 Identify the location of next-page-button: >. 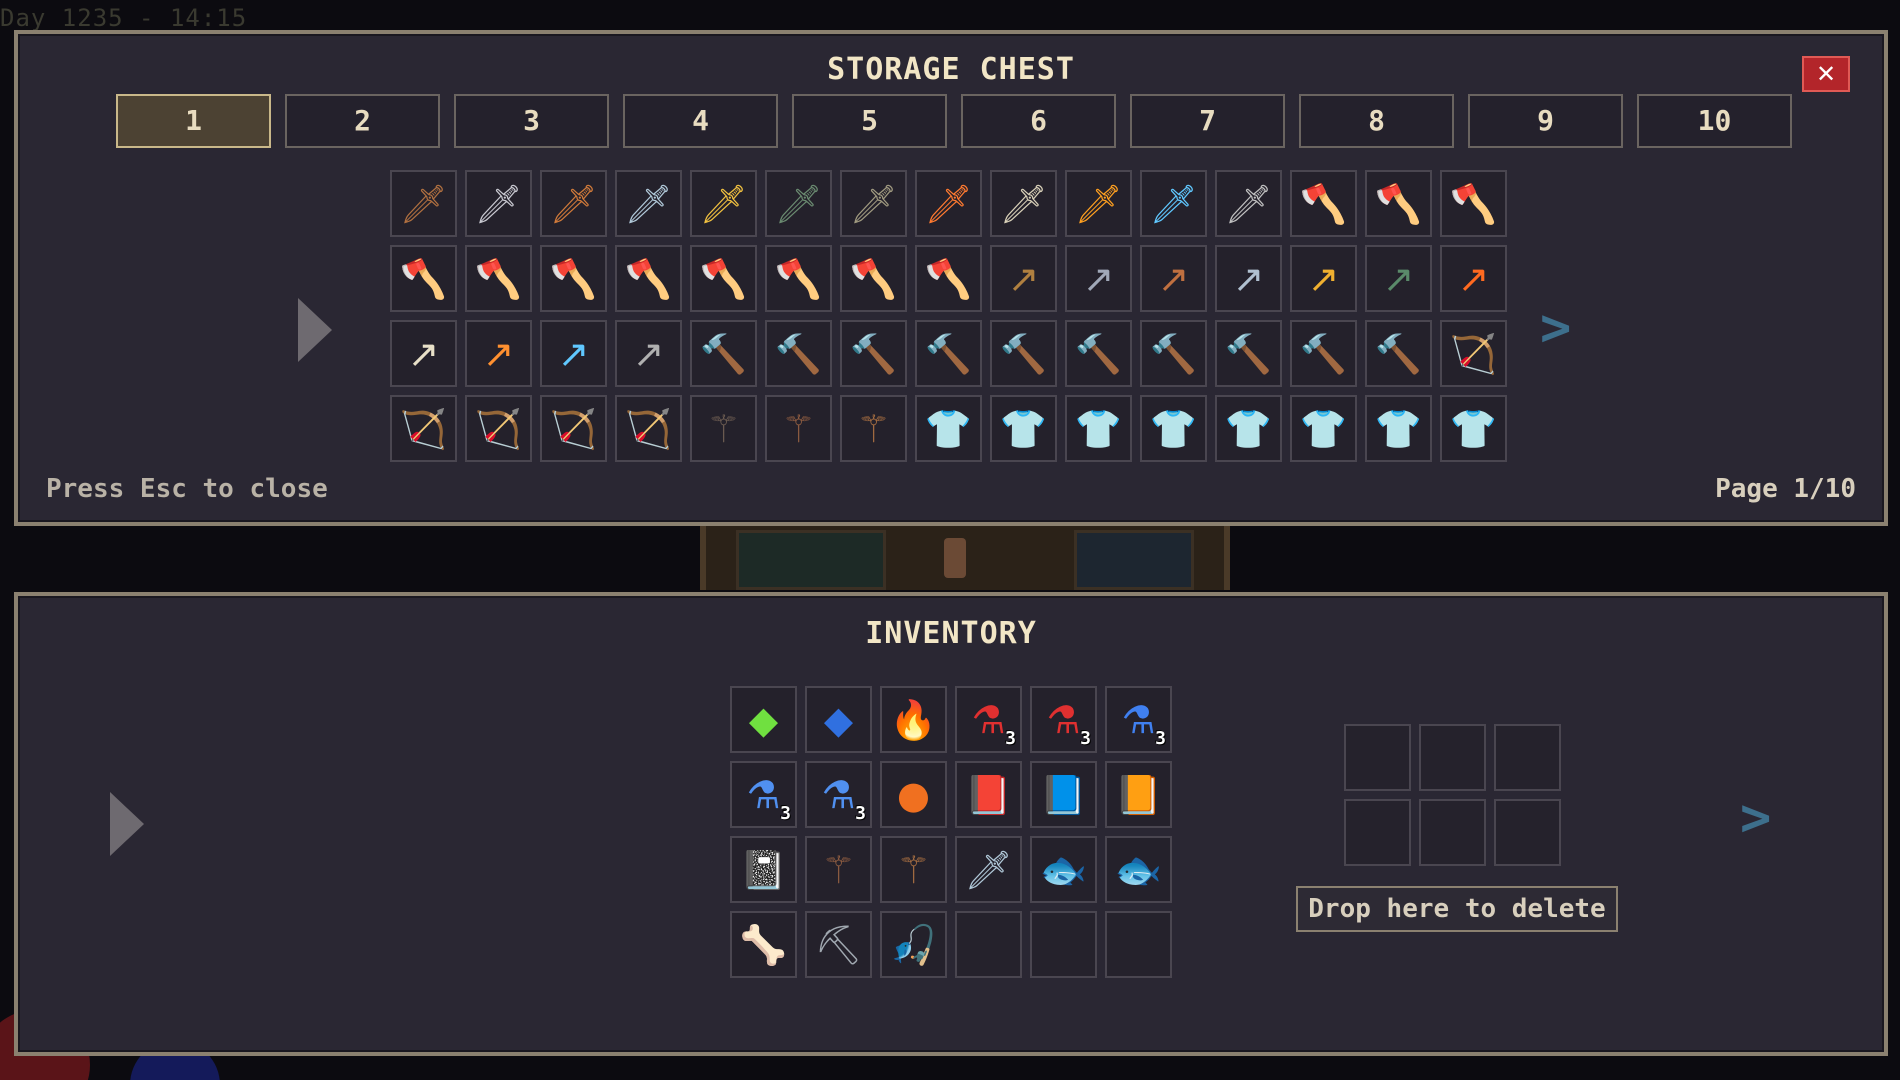
(1555, 328).